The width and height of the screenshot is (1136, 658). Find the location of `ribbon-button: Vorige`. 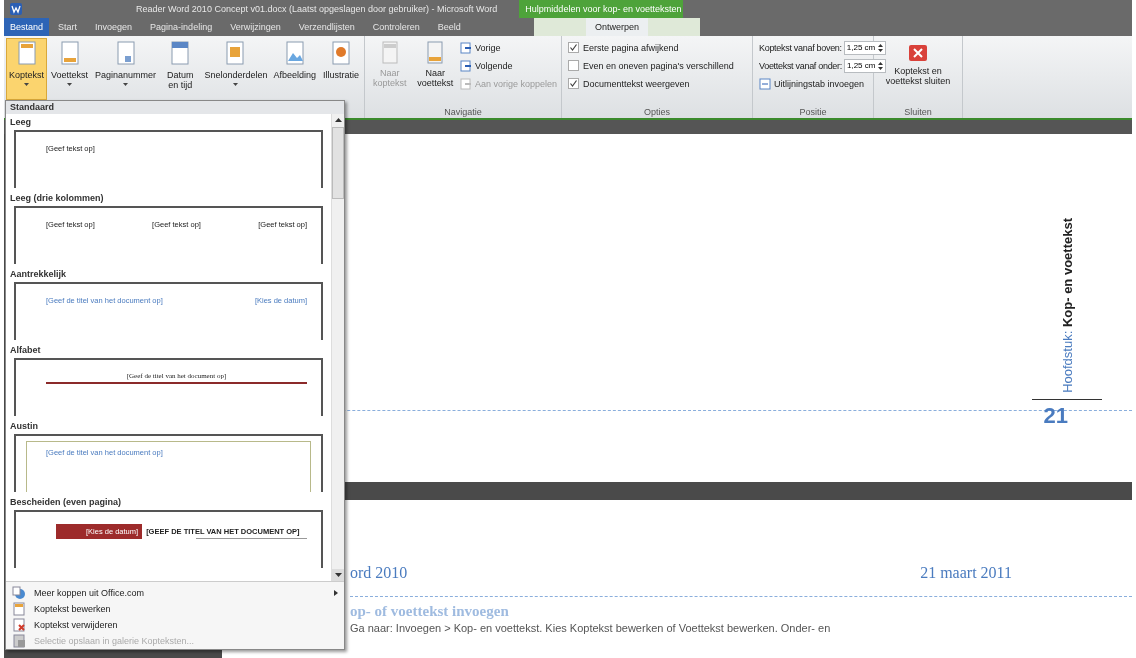

ribbon-button: Vorige is located at coordinates (508, 47).